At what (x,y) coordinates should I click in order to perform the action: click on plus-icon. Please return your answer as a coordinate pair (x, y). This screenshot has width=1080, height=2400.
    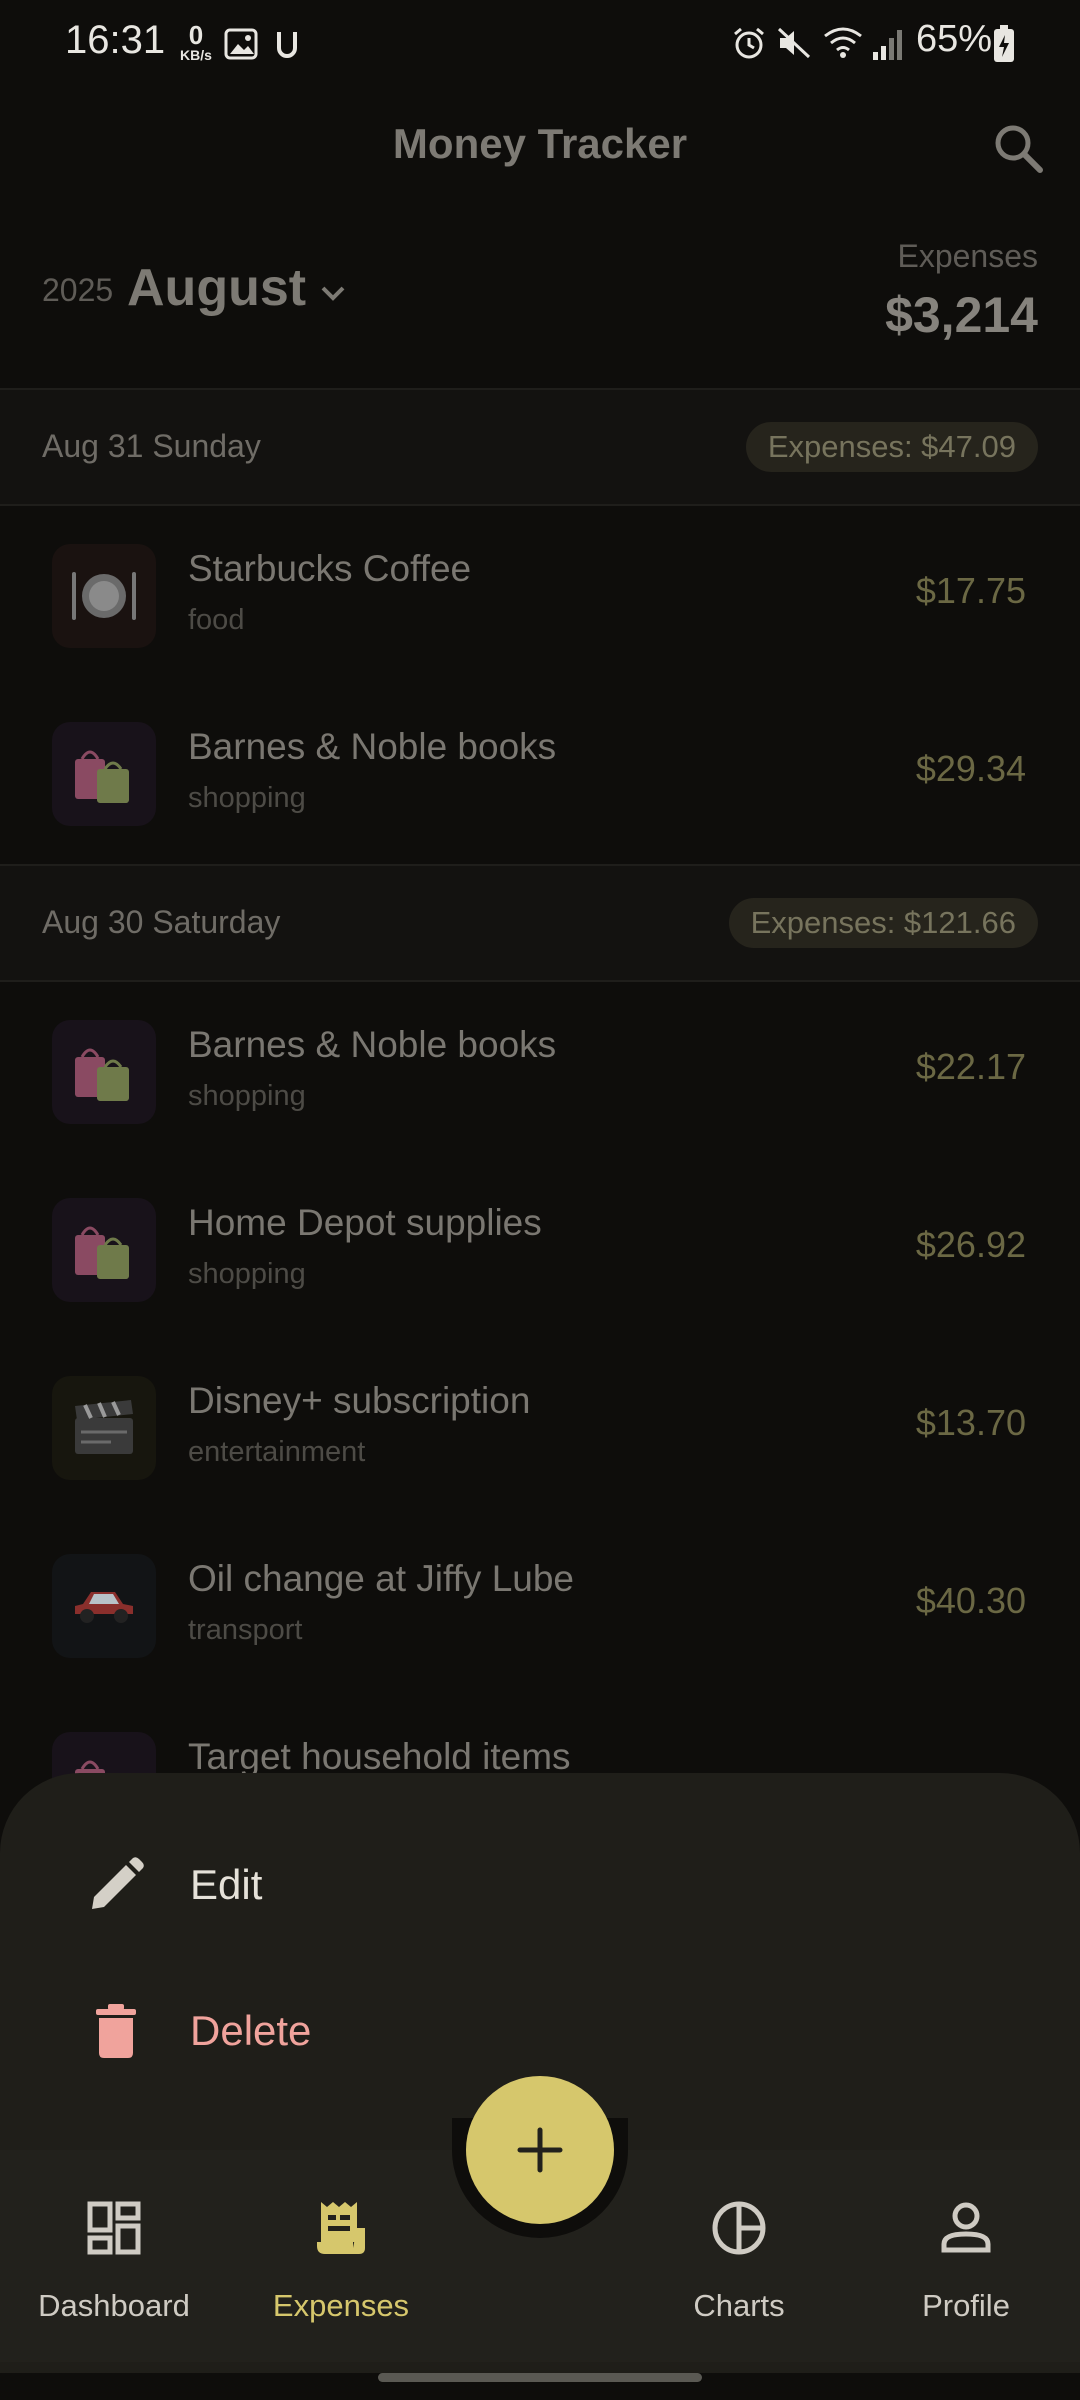
    Looking at the image, I should click on (540, 2150).